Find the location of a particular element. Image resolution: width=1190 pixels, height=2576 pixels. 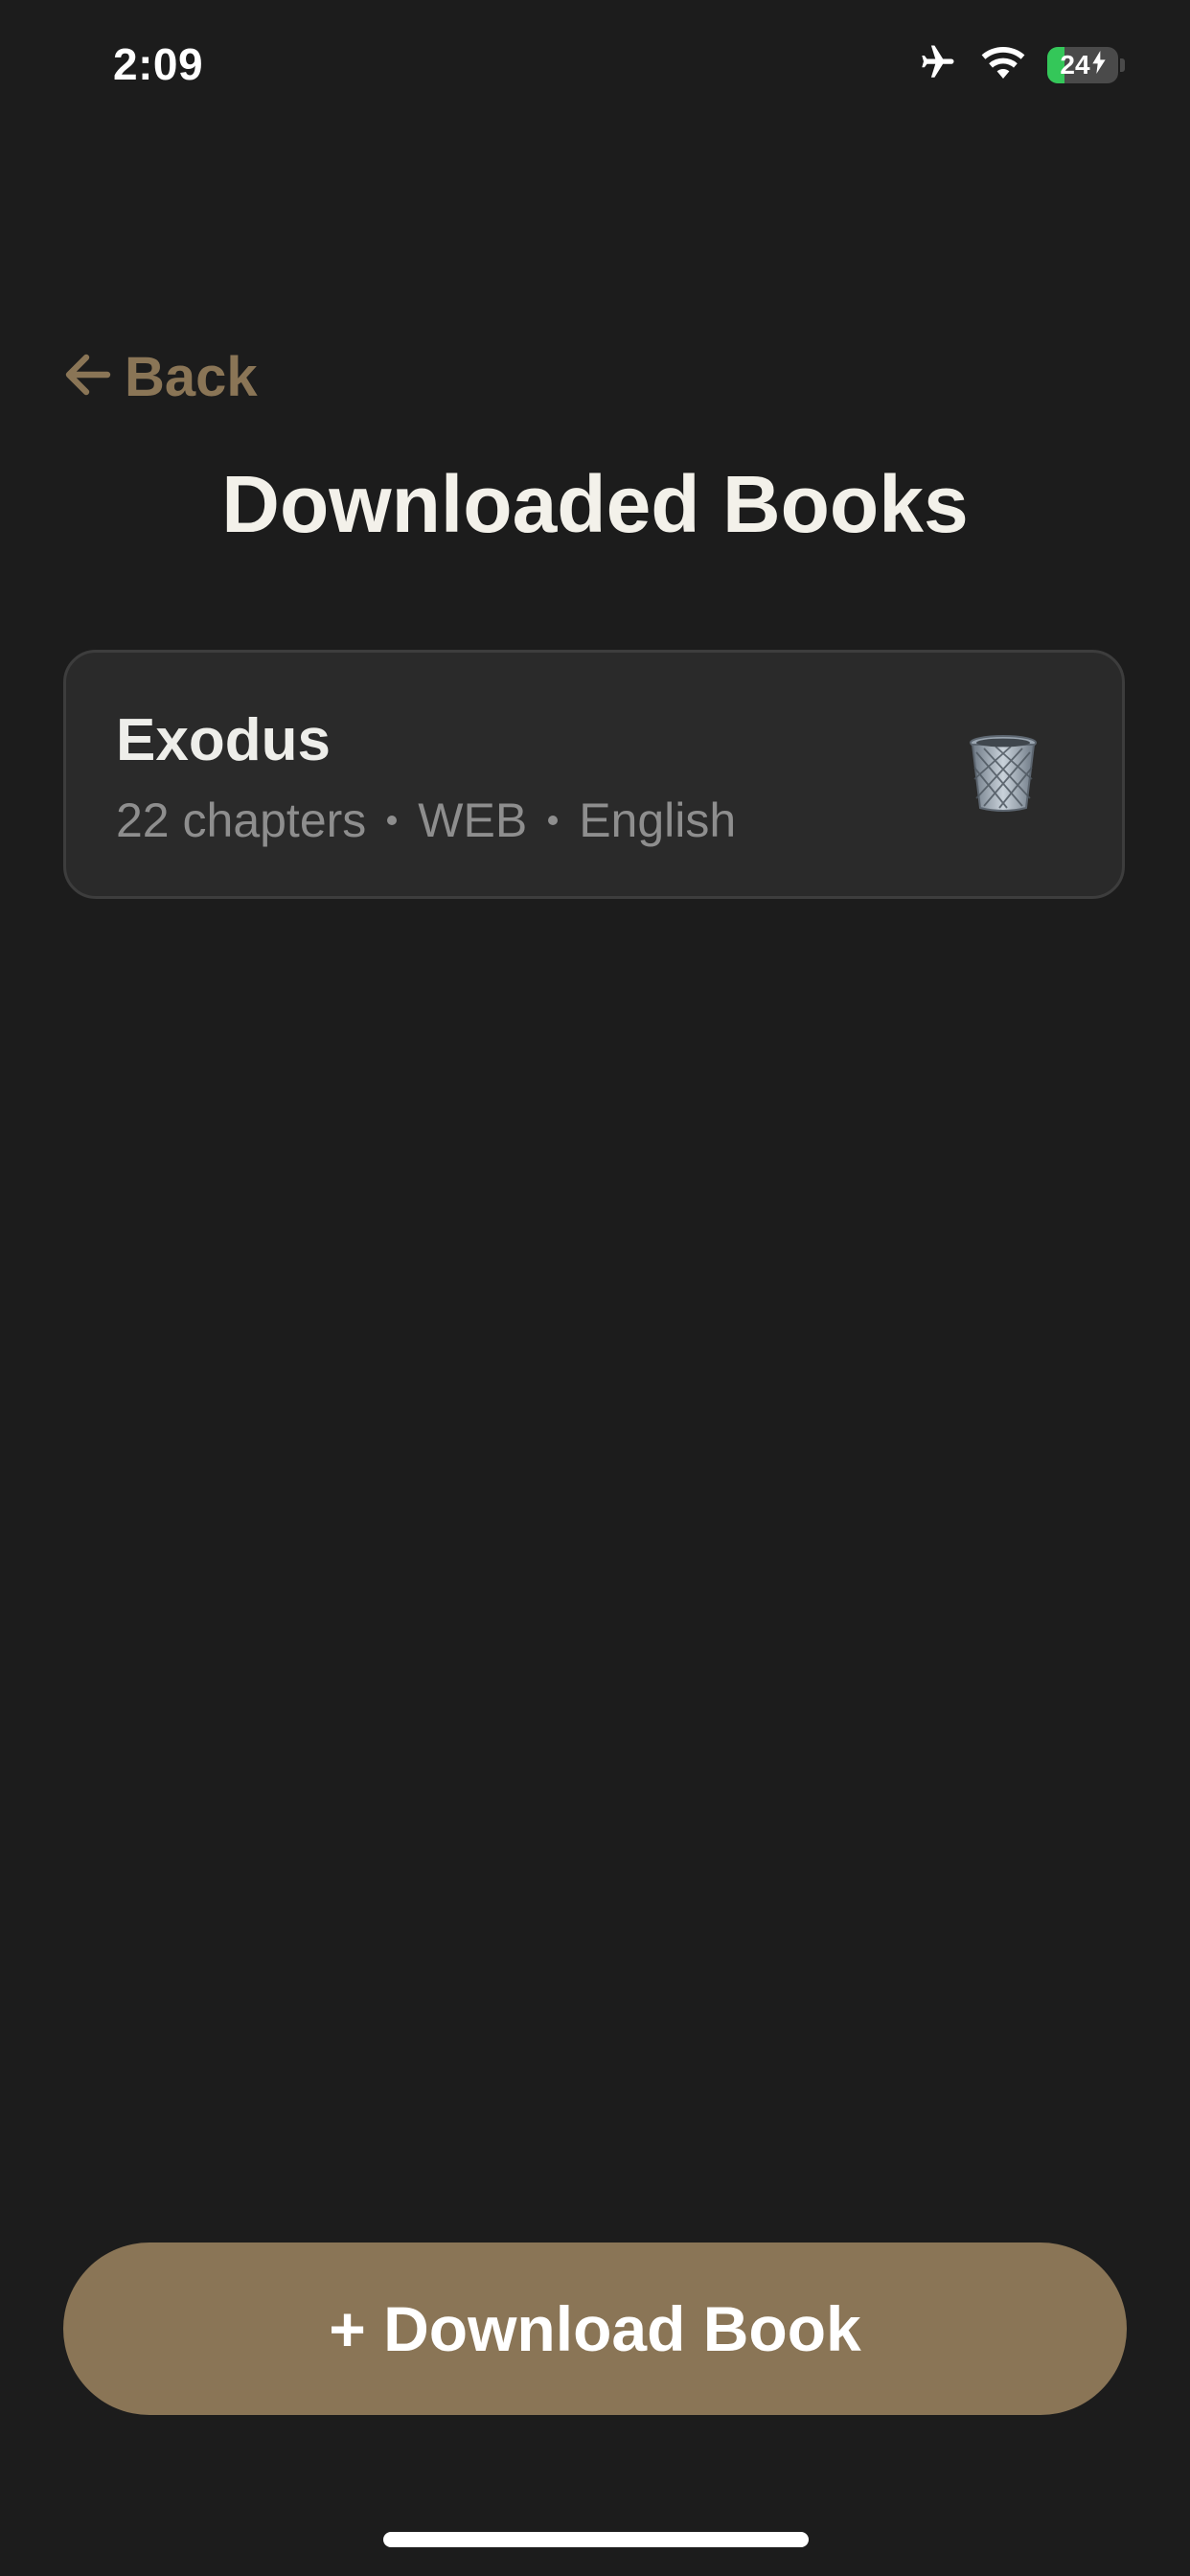

arrow-left-icon is located at coordinates (88, 377).